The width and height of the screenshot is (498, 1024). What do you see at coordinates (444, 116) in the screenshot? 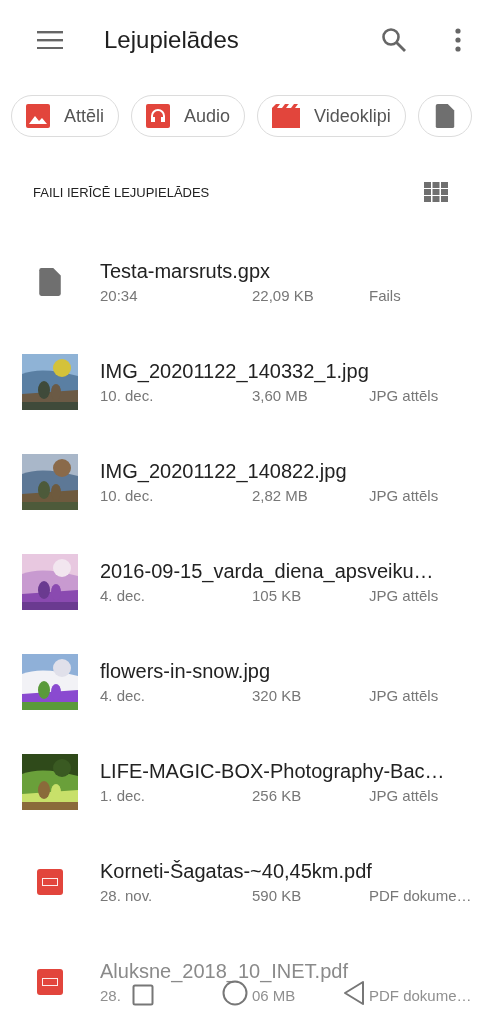
I see `filter-chip` at bounding box center [444, 116].